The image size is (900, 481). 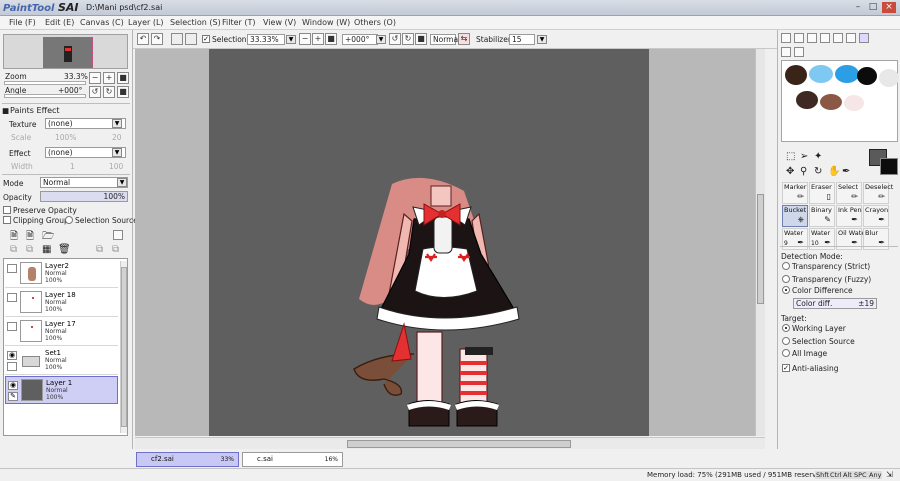 What do you see at coordinates (123, 92) in the screenshot?
I see `rotate-reset-button: ■` at bounding box center [123, 92].